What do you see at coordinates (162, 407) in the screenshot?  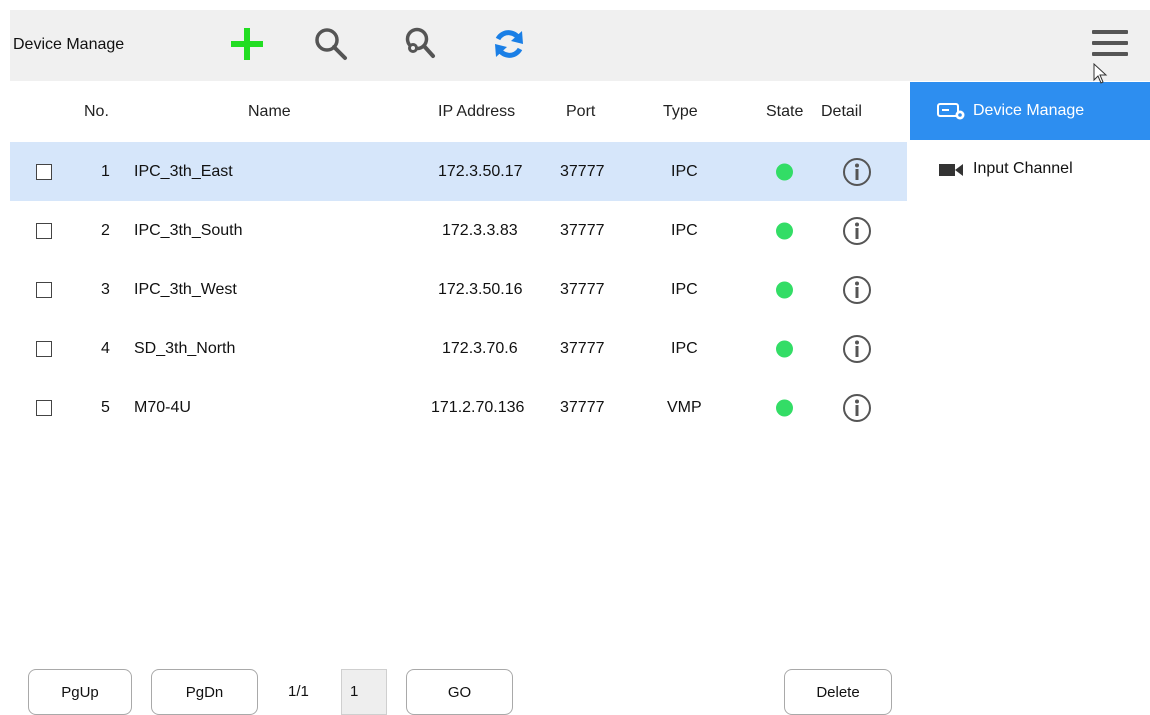 I see `row-name: M70-4U` at bounding box center [162, 407].